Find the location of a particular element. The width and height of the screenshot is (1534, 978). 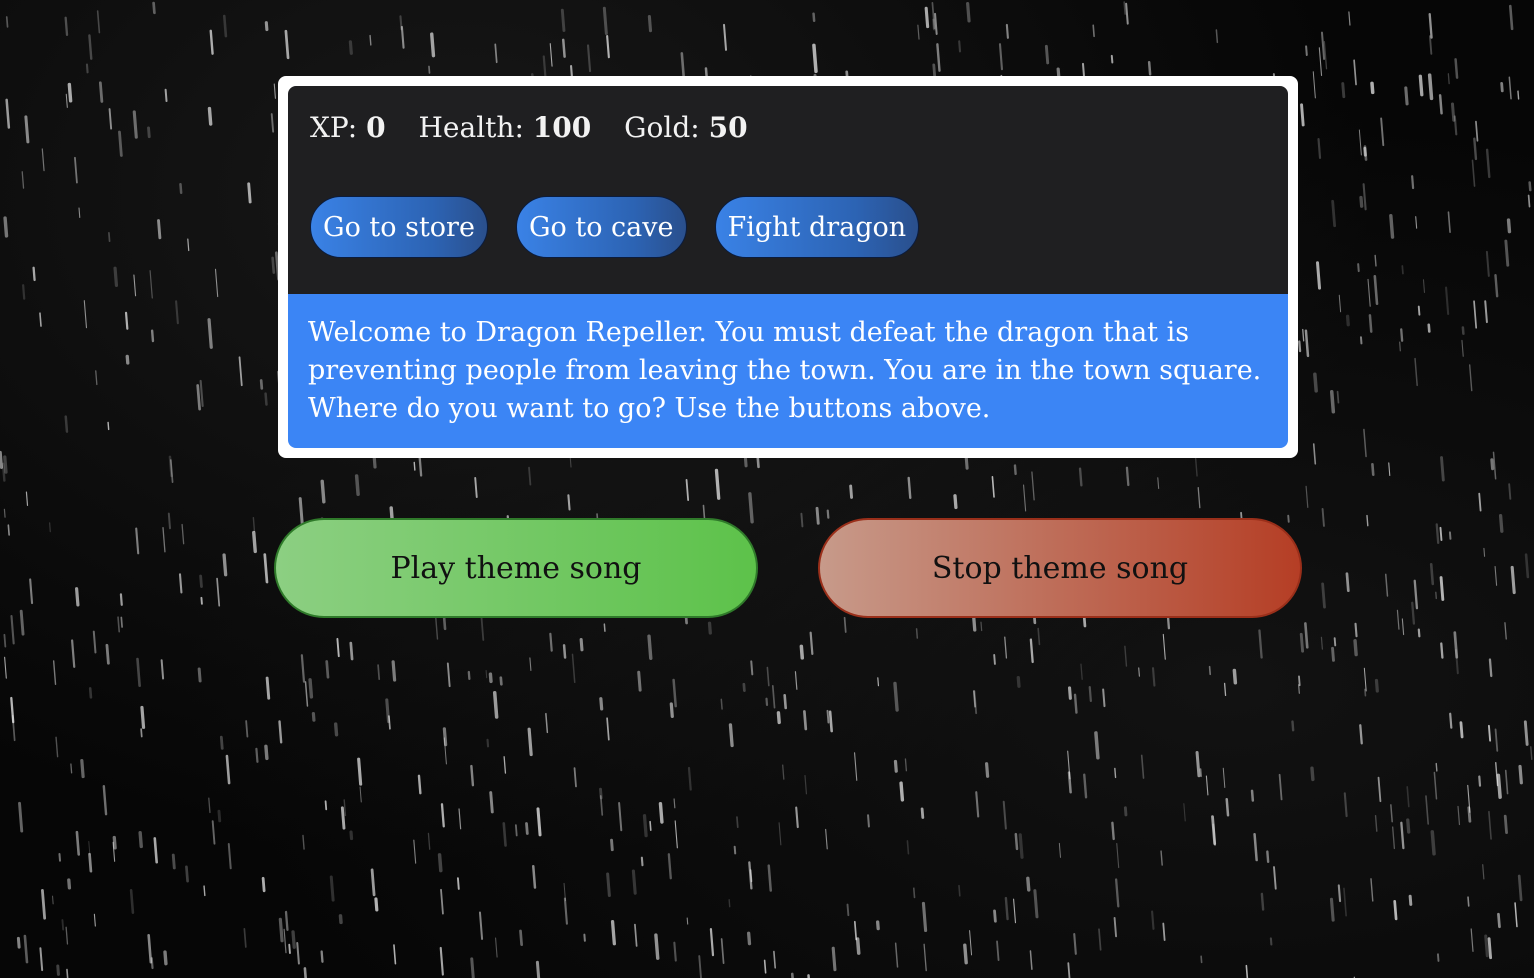

stop-theme-song-button: Stop theme song is located at coordinates (1060, 568).